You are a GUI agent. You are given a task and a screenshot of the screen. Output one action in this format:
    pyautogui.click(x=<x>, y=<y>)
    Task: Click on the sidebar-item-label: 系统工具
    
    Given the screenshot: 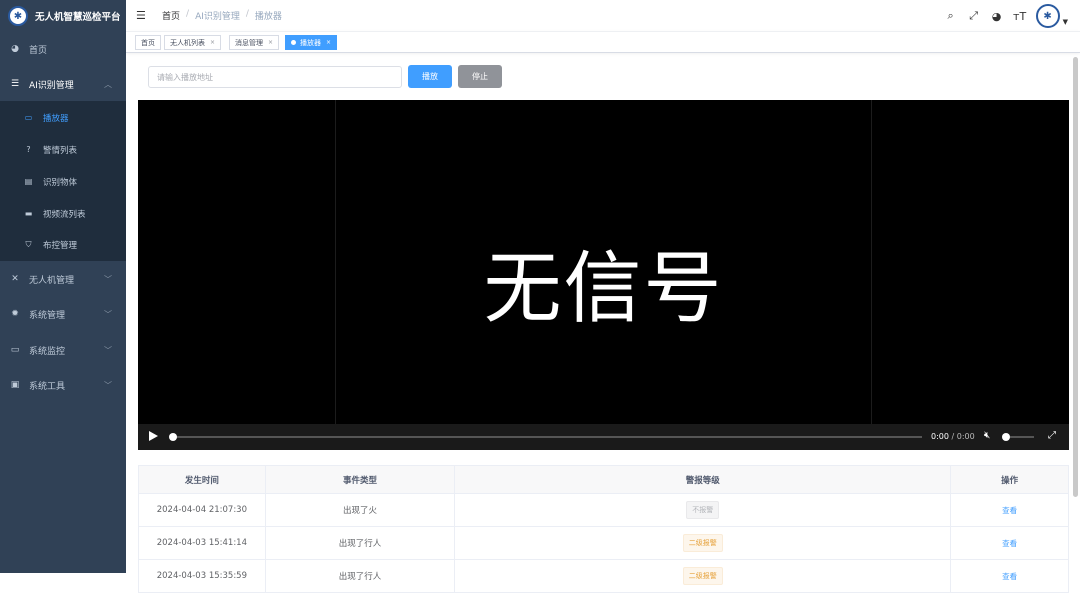 What is the action you would take?
    pyautogui.click(x=47, y=386)
    